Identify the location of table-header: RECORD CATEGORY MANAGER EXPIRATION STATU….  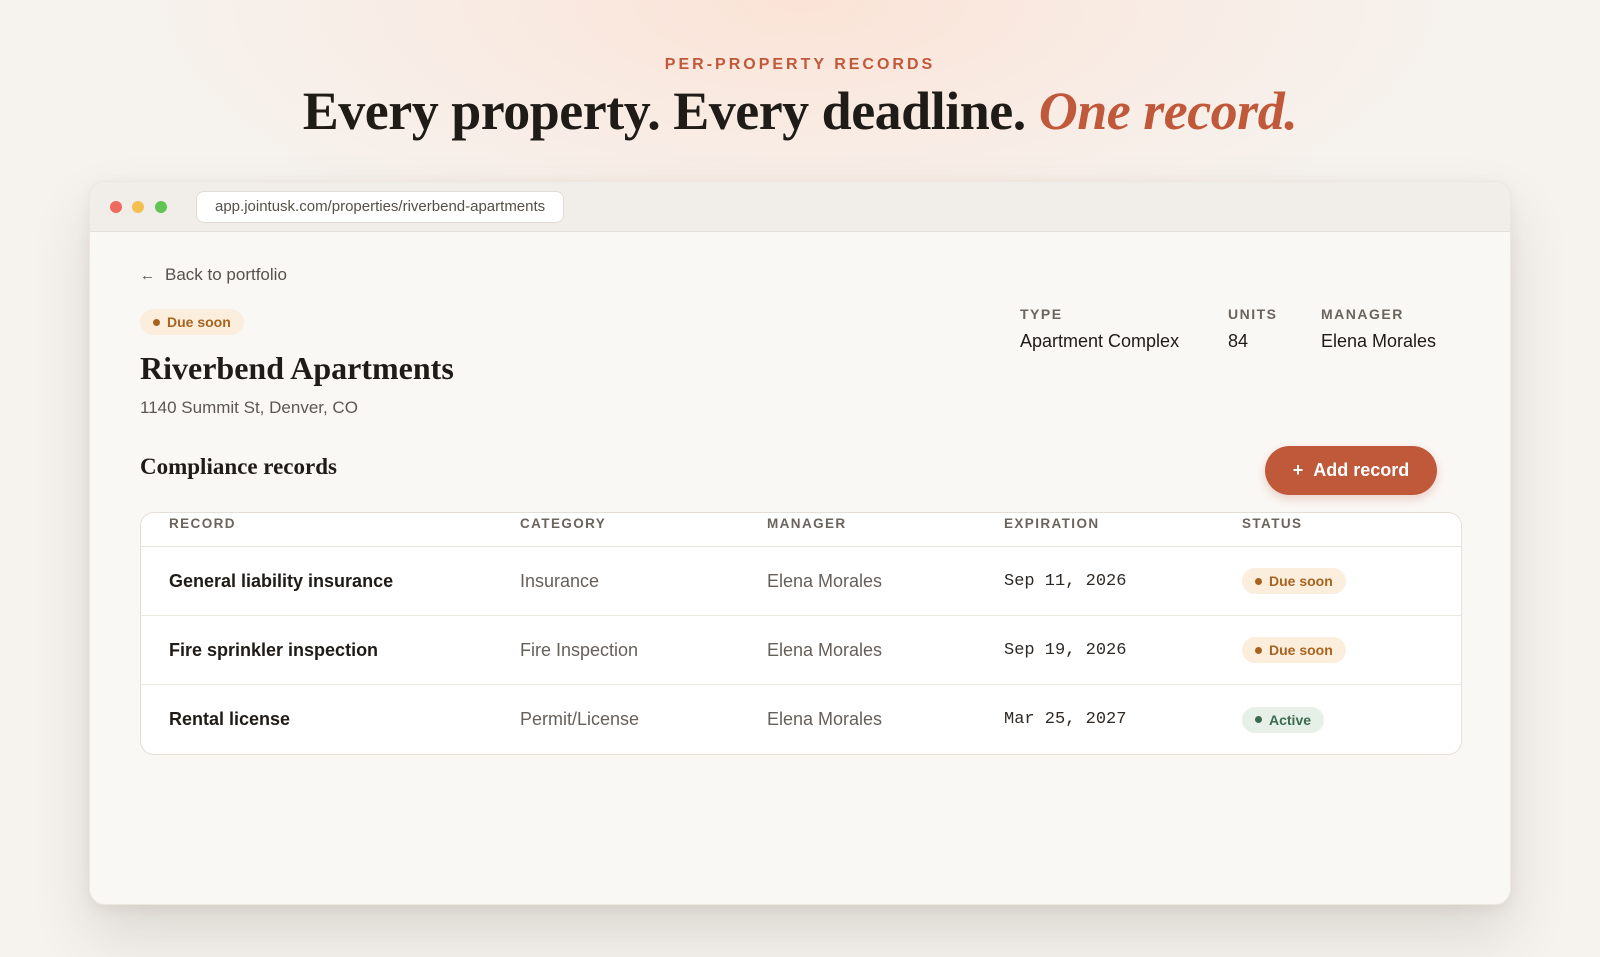
(801, 530).